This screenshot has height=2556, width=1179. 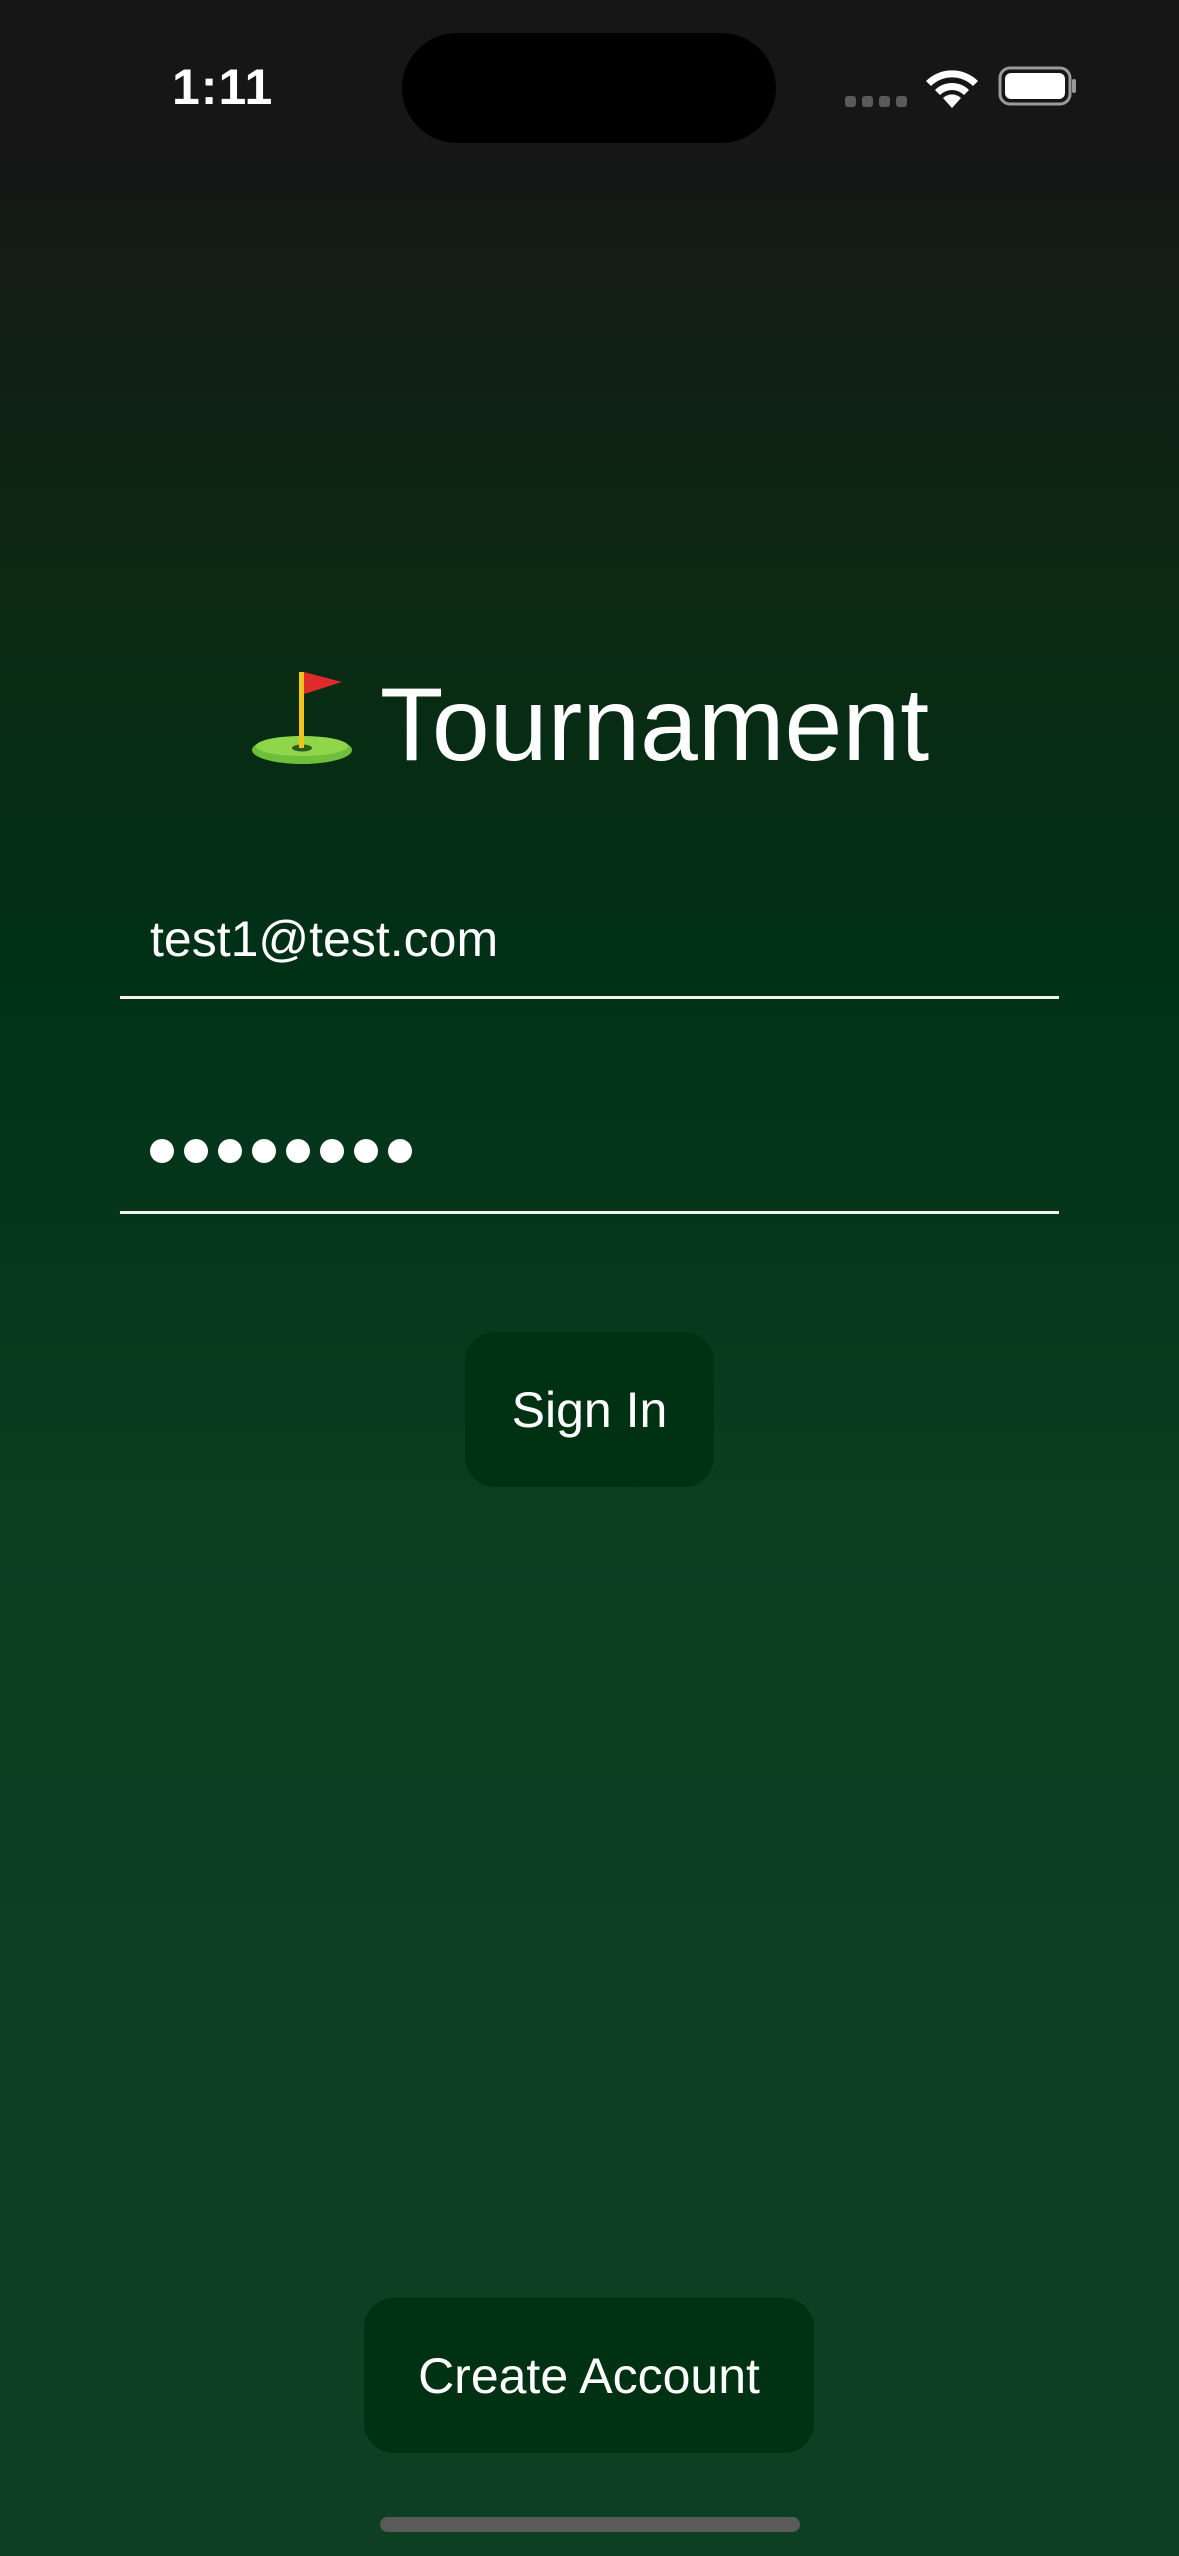 What do you see at coordinates (590, 2524) in the screenshot?
I see `home-indicator` at bounding box center [590, 2524].